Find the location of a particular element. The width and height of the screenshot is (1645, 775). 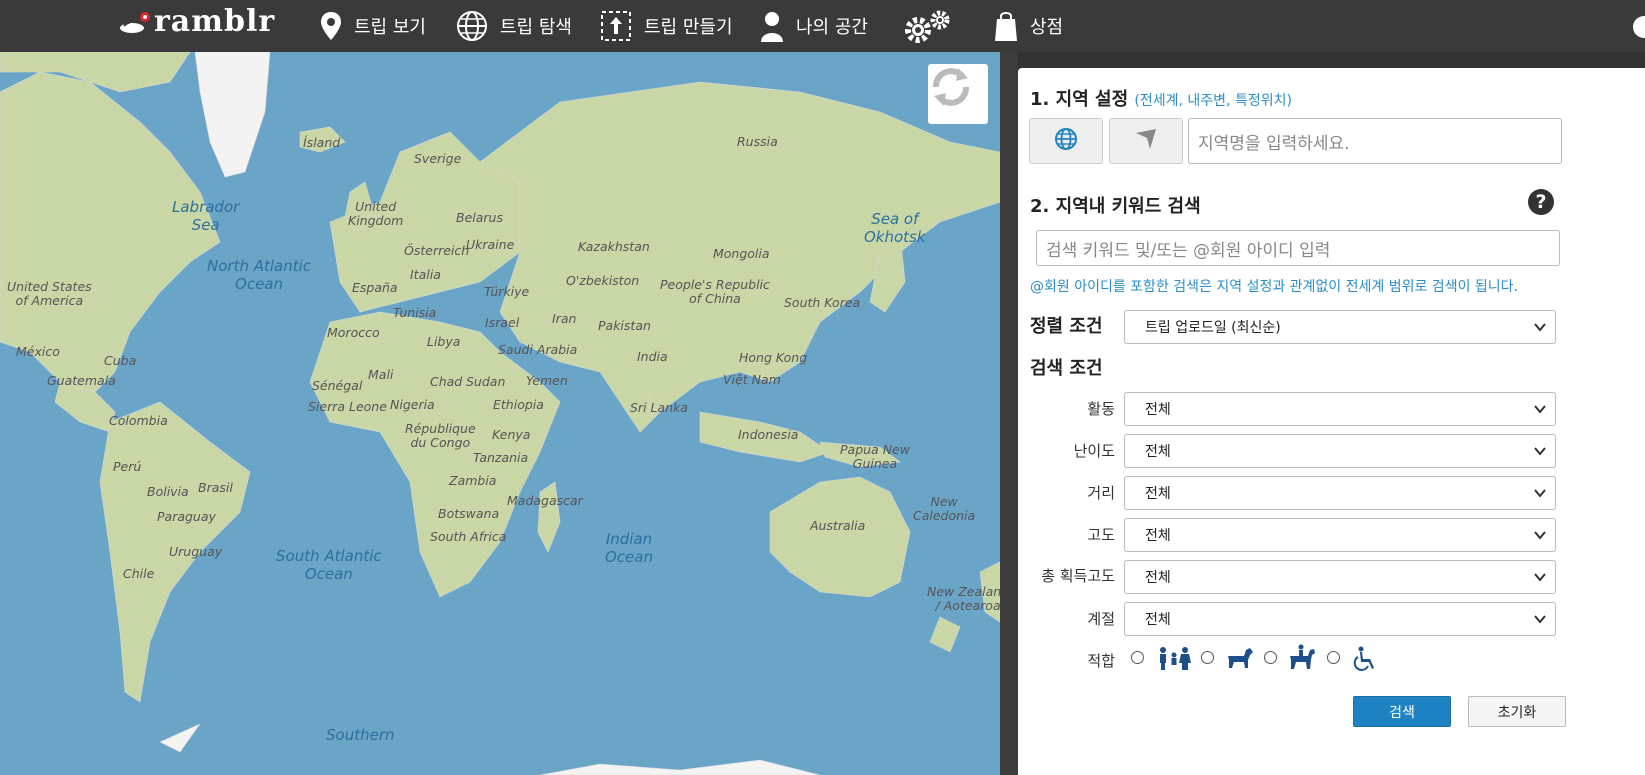

filter-activity-select: 전체 is located at coordinates (1340, 409).